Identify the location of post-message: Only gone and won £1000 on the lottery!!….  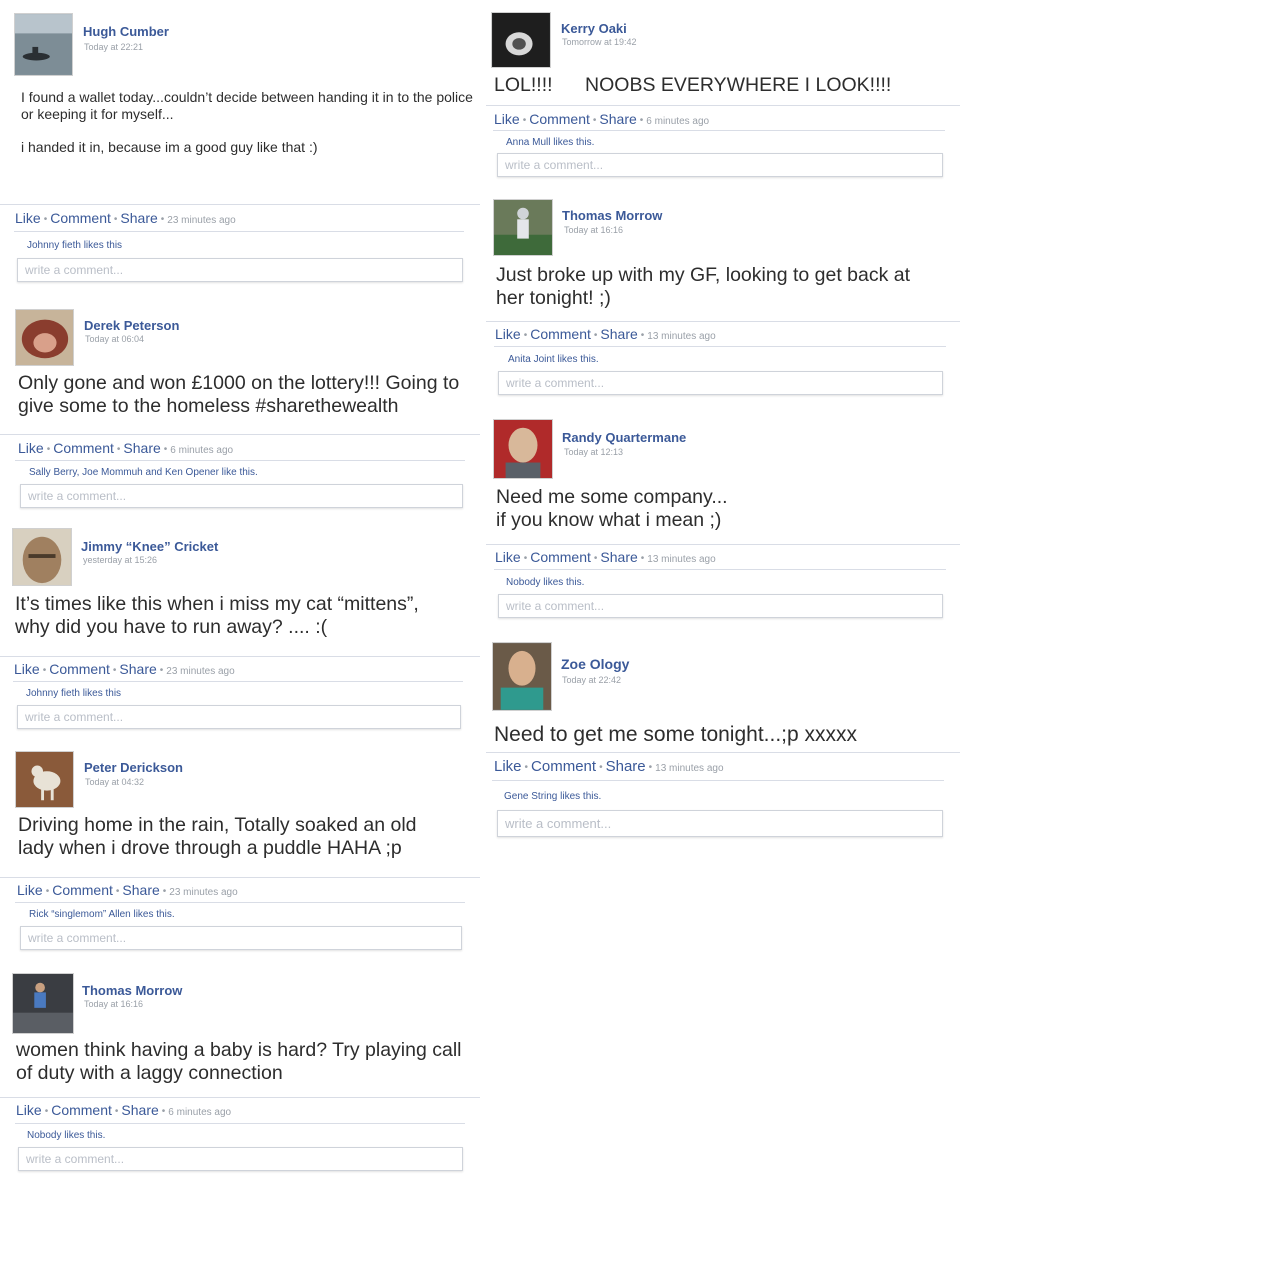
(239, 395).